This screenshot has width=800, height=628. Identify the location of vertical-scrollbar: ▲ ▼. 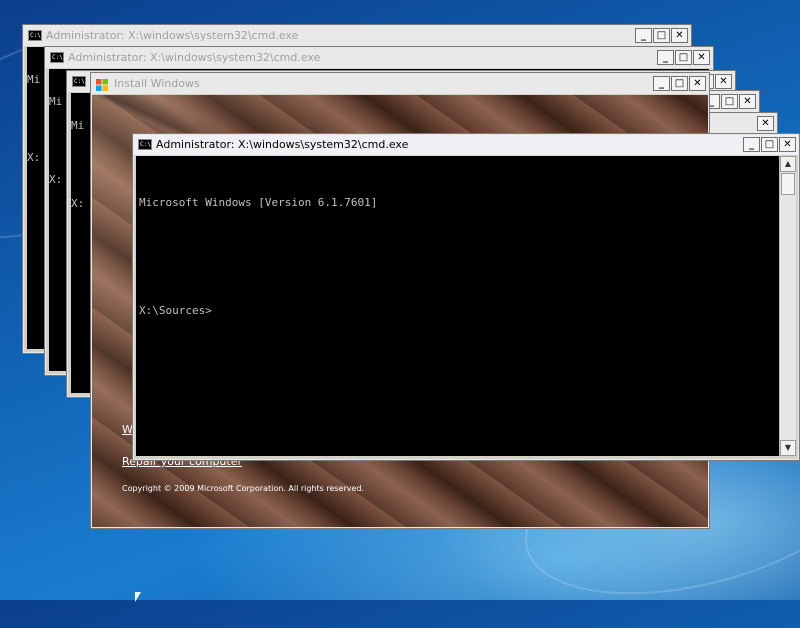
(787, 306).